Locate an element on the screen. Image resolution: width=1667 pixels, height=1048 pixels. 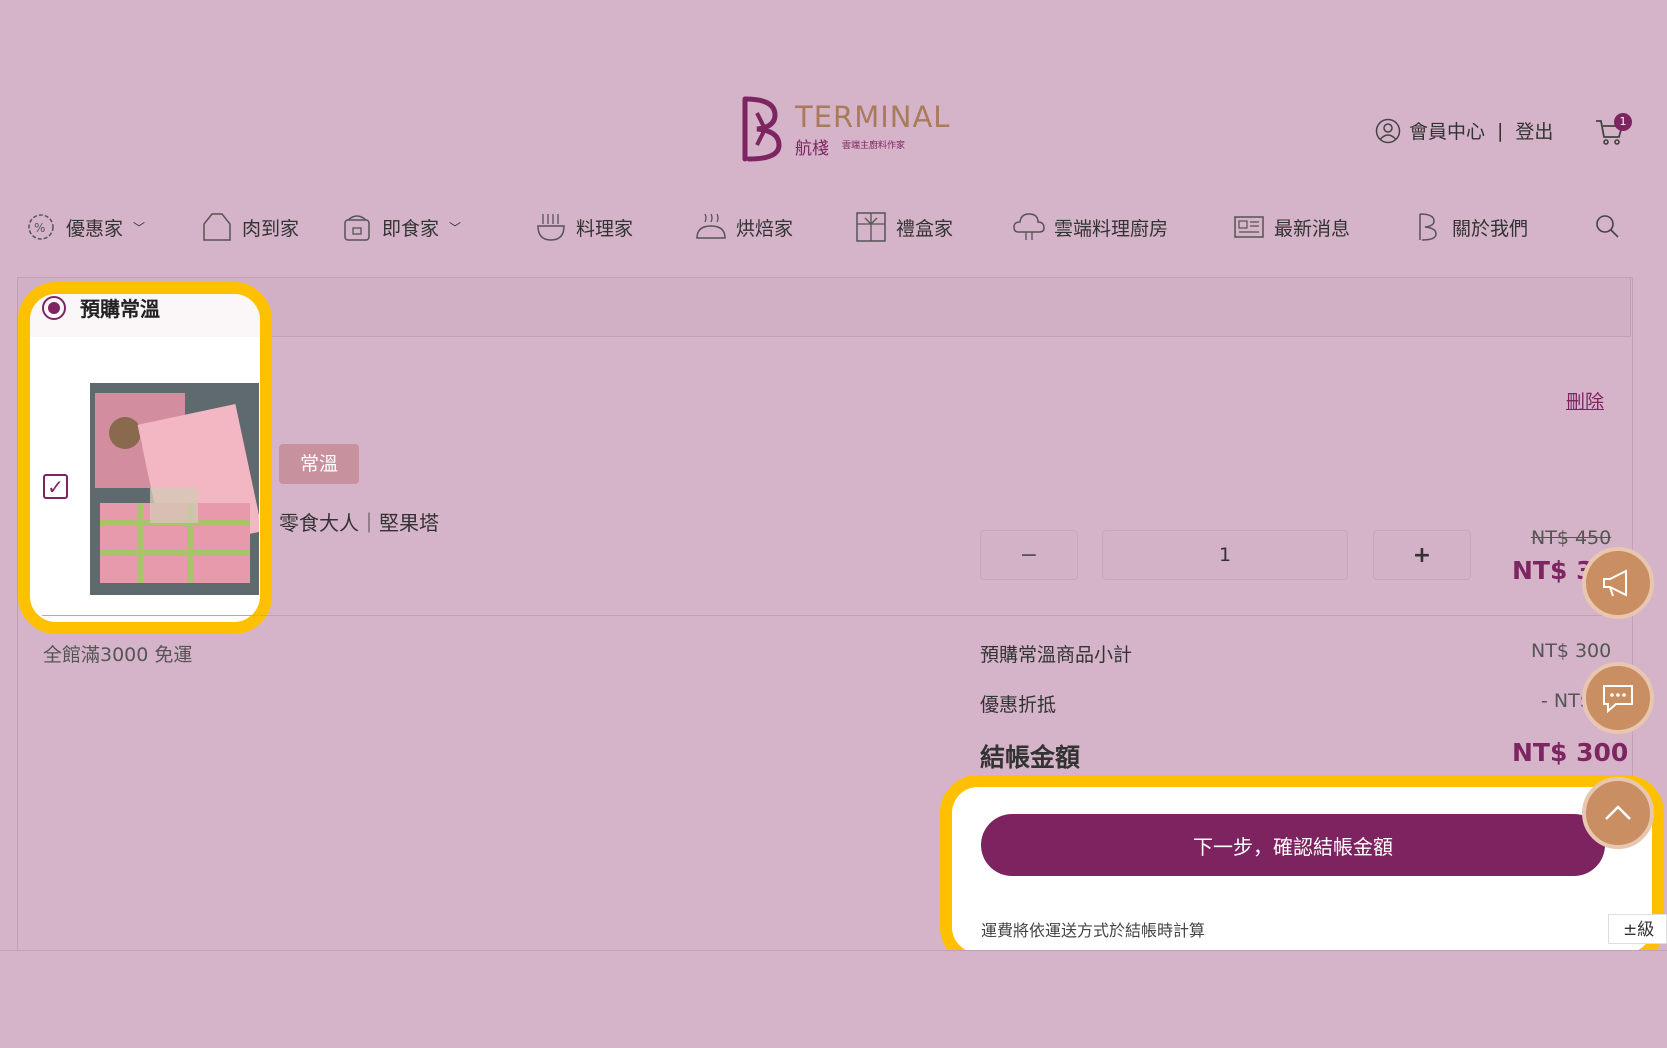
discount-gear-icon: % is located at coordinates (41, 227).